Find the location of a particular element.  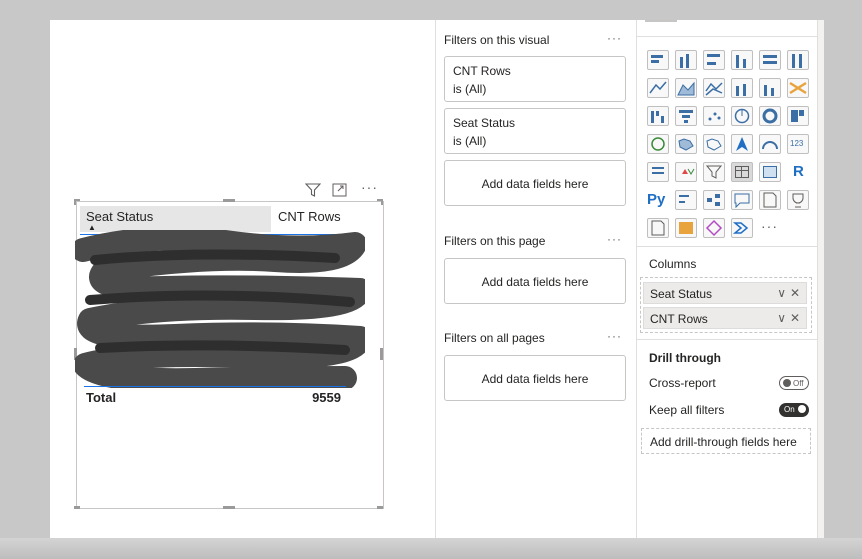

filters-visual-more-icon: ··· is located at coordinates (614, 38).